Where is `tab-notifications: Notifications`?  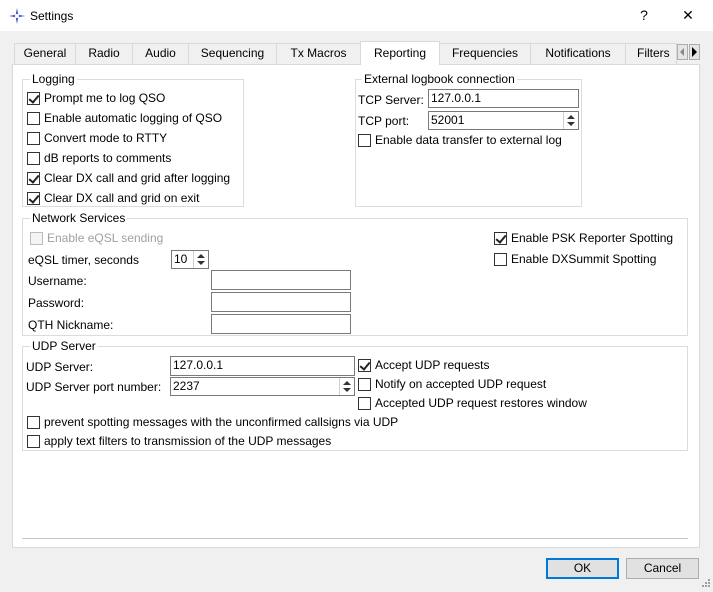 tab-notifications: Notifications is located at coordinates (578, 53).